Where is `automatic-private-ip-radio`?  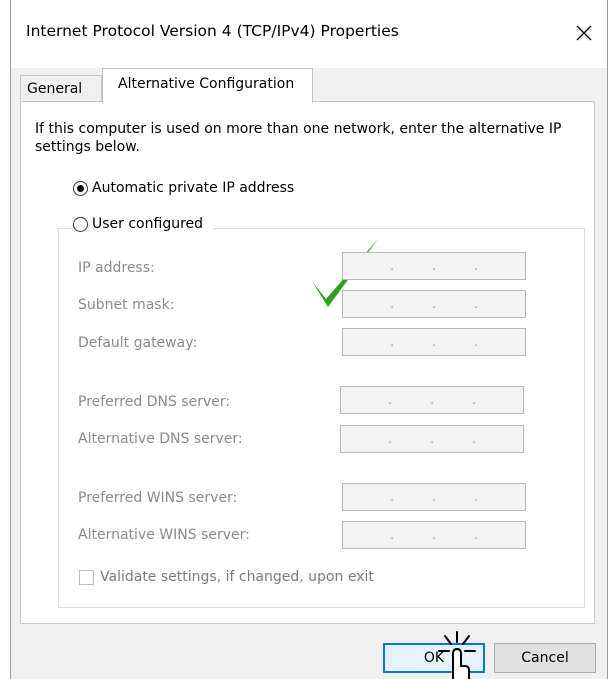
automatic-private-ip-radio is located at coordinates (80, 188).